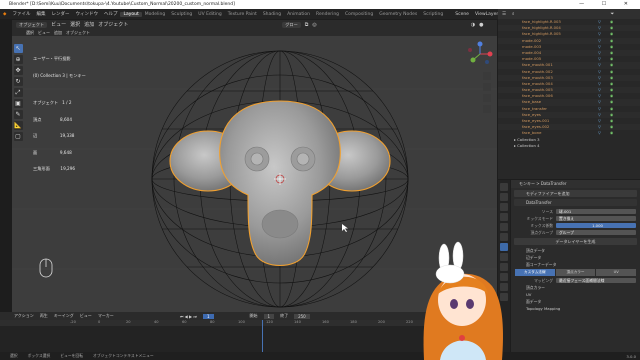 The image size is (640, 360). Describe the element at coordinates (307, 25) in the screenshot. I see `snap-icon: ⧉` at that location.